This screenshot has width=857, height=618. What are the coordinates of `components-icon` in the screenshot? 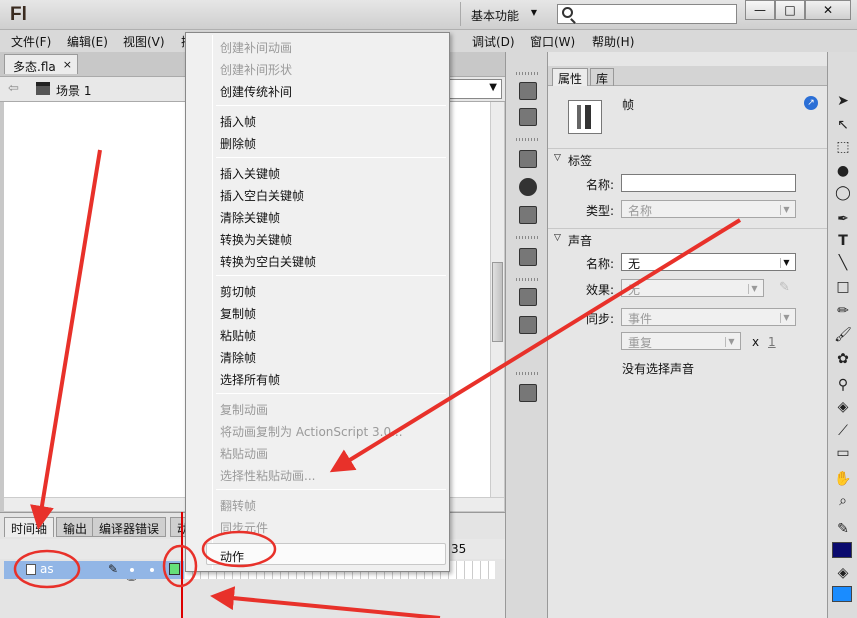 It's located at (528, 325).